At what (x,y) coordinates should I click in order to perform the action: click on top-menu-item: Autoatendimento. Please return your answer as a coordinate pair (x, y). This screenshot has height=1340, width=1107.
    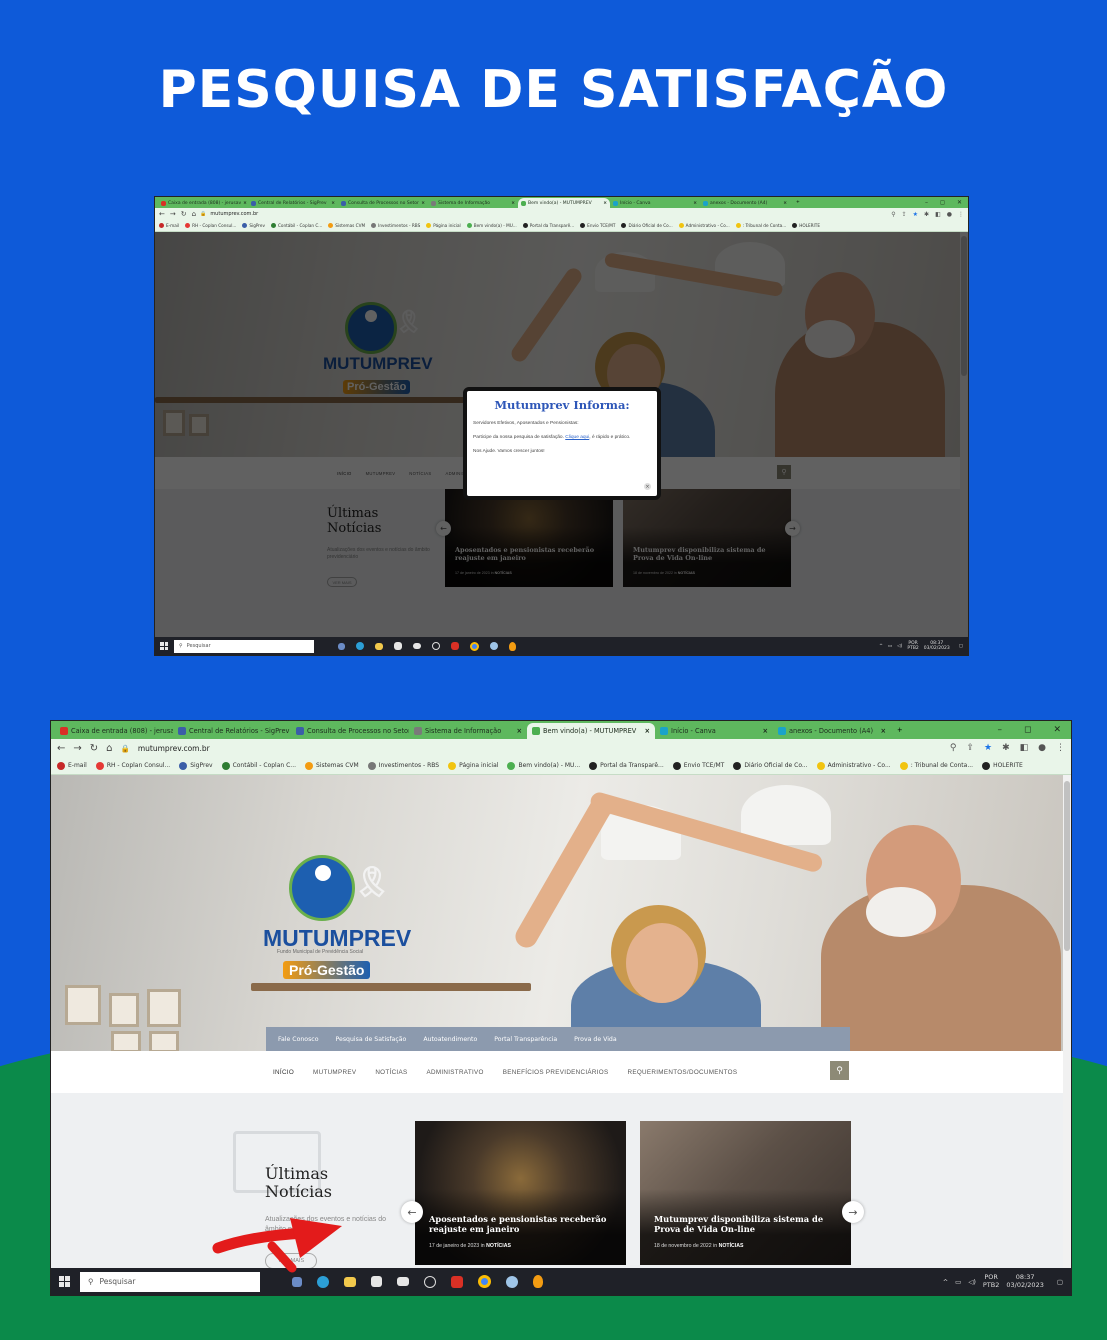
    Looking at the image, I should click on (450, 1039).